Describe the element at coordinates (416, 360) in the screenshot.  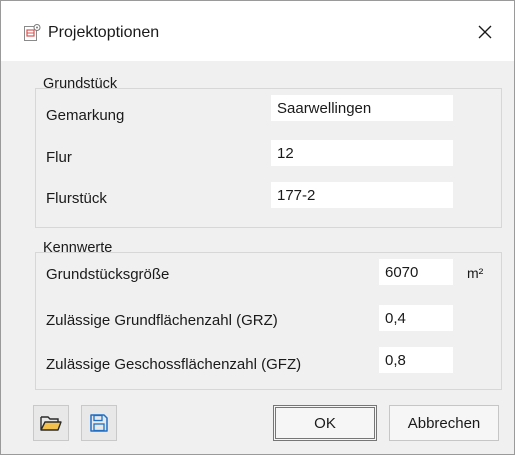
I see `gfz-field` at that location.